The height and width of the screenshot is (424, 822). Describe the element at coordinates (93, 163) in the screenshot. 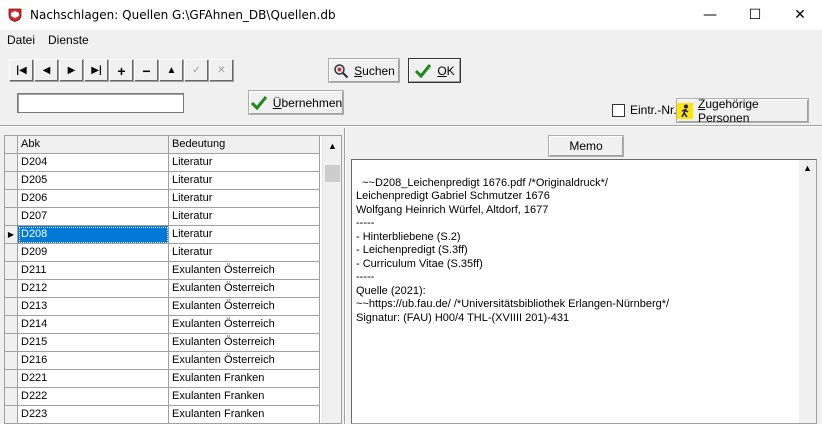

I see `cell-abk: D204` at that location.